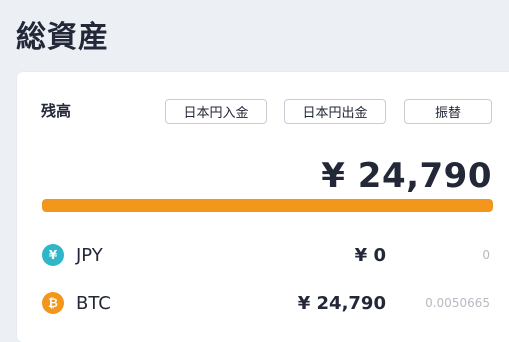 The height and width of the screenshot is (342, 509). I want to click on jpy-deposit-button: 日本円入金, so click(216, 111).